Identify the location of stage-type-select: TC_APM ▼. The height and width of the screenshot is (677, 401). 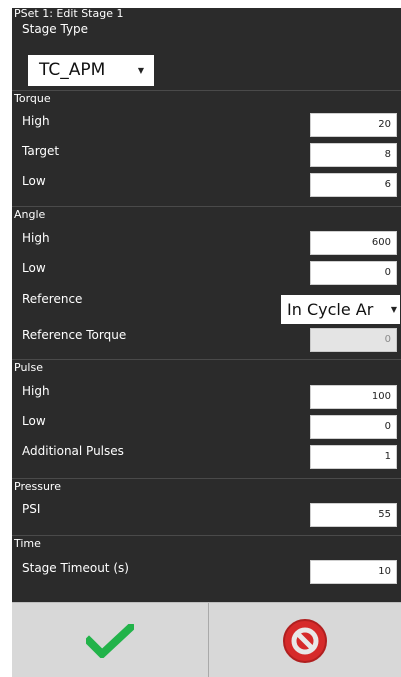
(91, 70).